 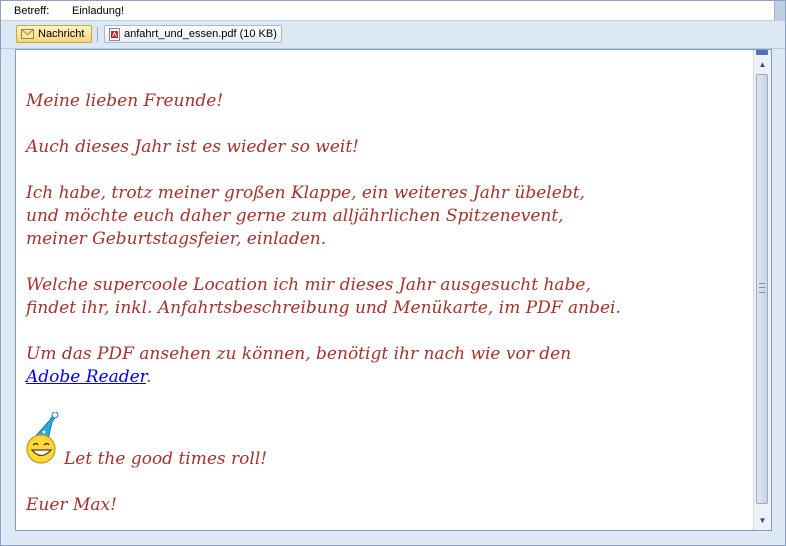 What do you see at coordinates (762, 64) in the screenshot?
I see `scroll-up-arrow: ▲` at bounding box center [762, 64].